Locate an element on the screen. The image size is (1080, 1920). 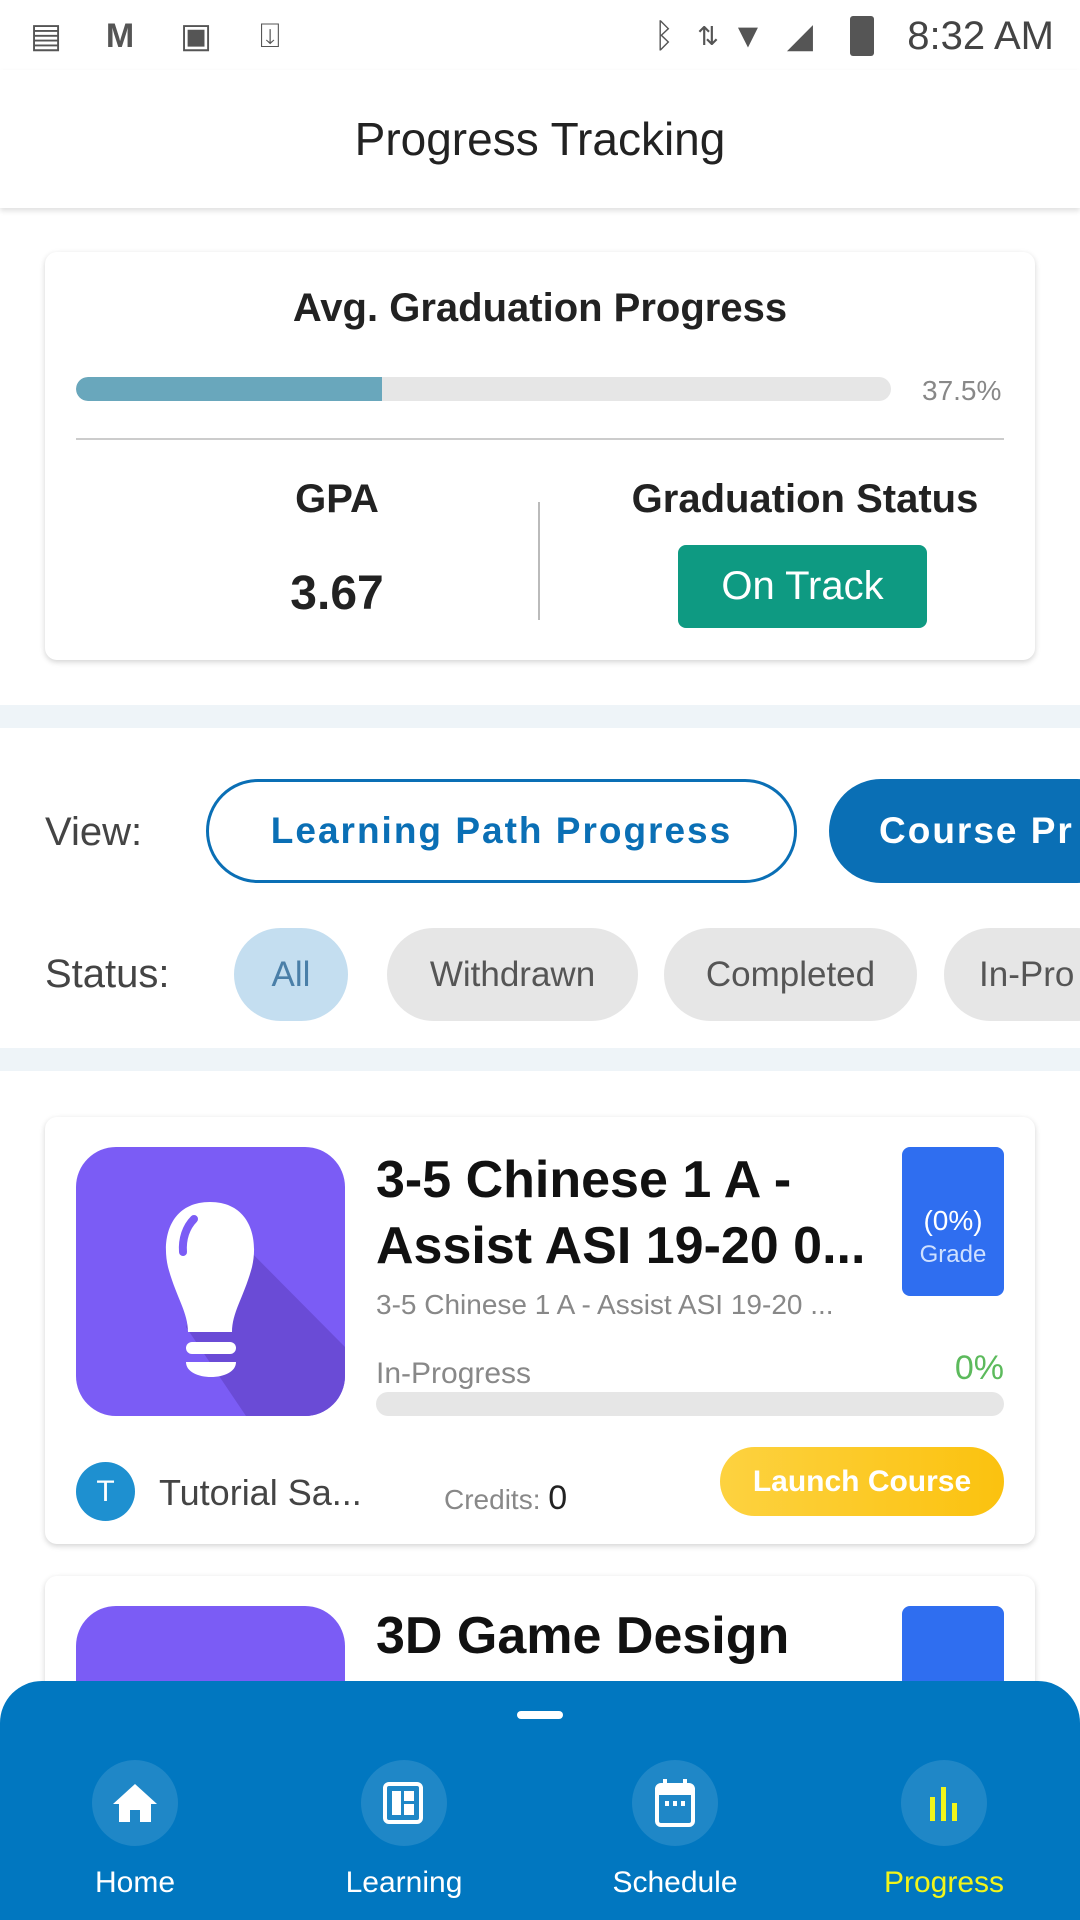
nav-schedule: Schedule is located at coordinates (675, 1830).